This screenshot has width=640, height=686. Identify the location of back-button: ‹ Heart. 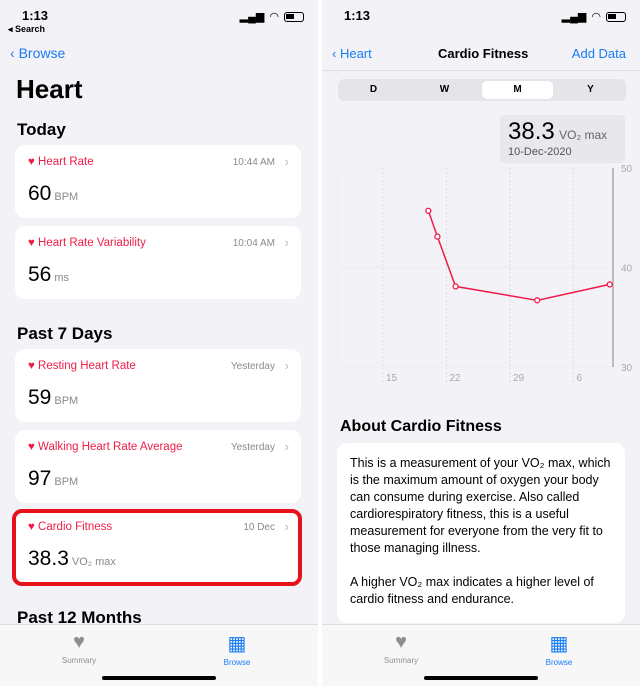
(352, 53).